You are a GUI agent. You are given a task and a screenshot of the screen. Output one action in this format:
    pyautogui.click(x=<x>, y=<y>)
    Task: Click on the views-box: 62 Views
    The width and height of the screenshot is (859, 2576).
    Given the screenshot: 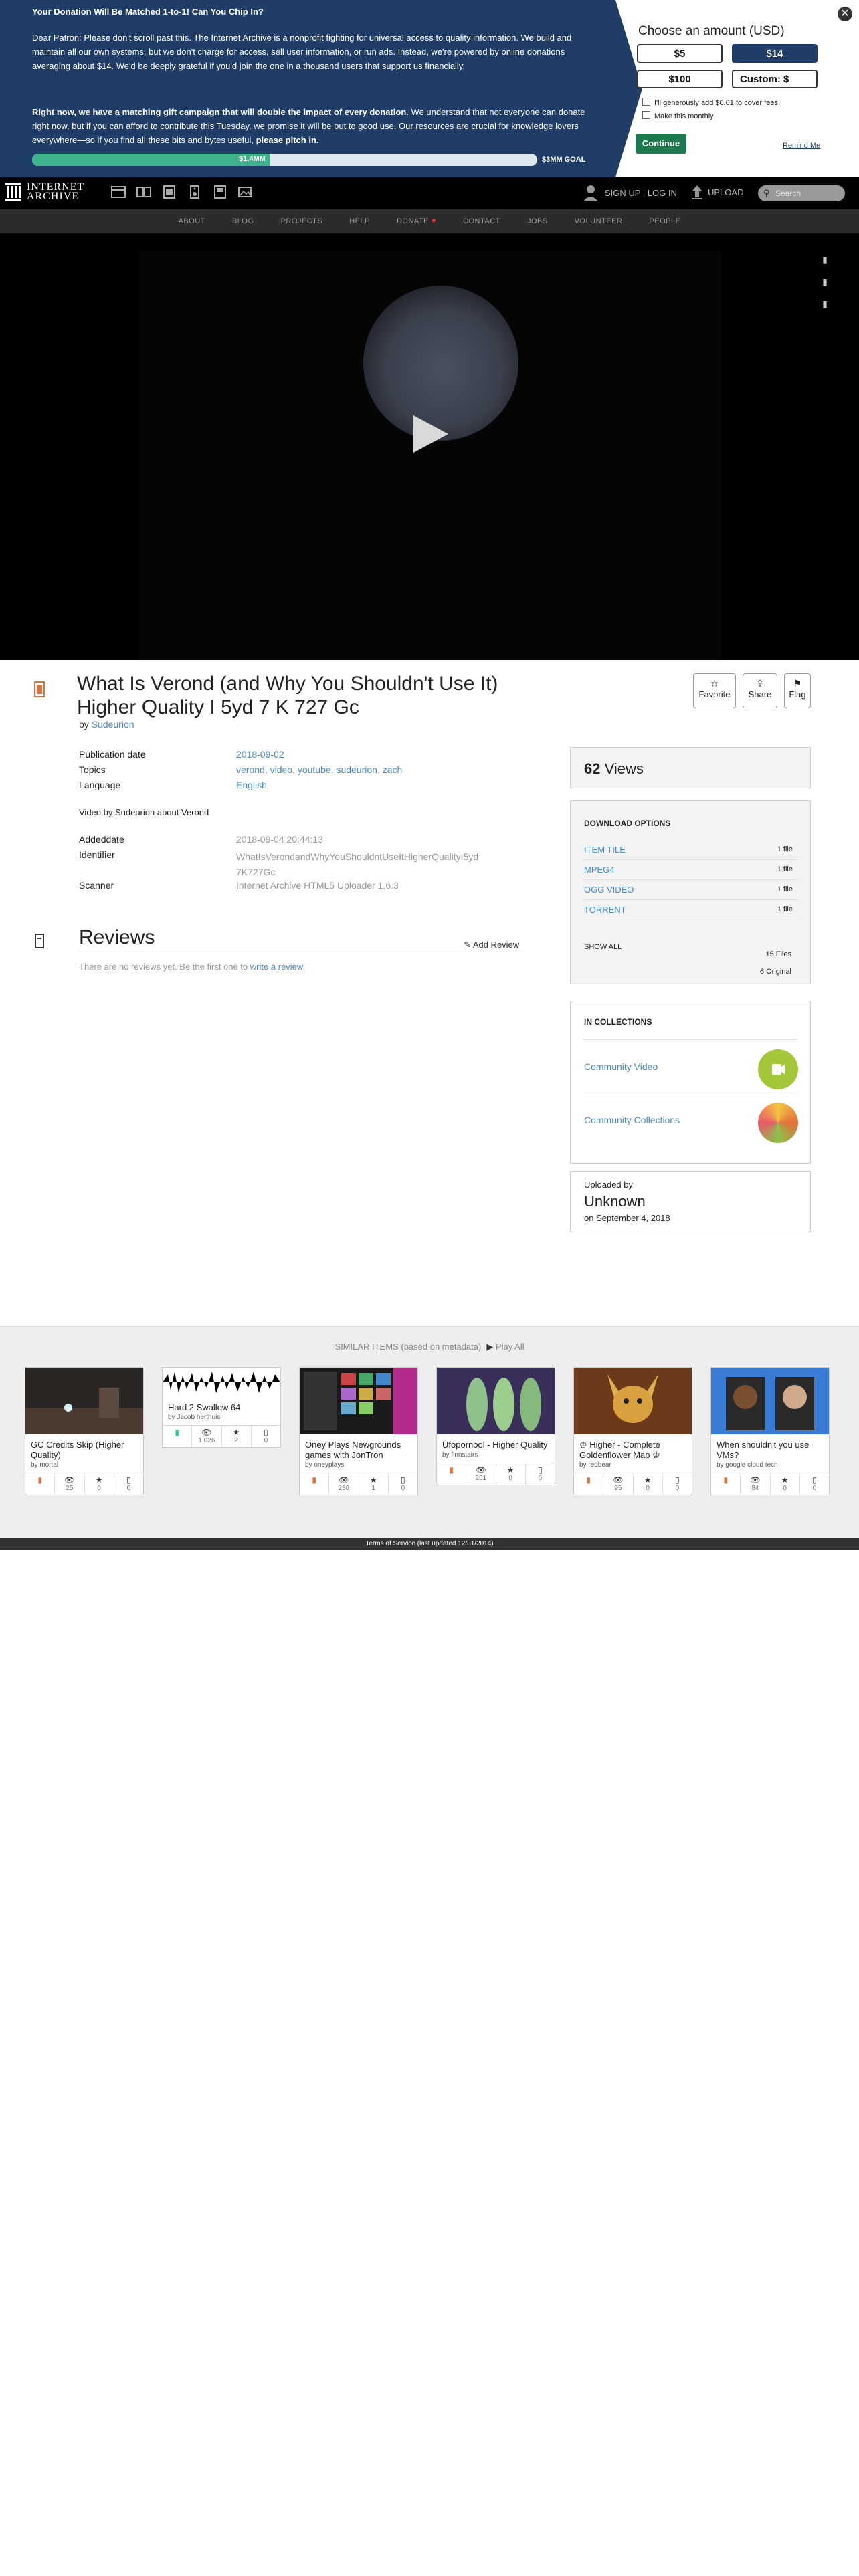 What is the action you would take?
    pyautogui.click(x=691, y=768)
    